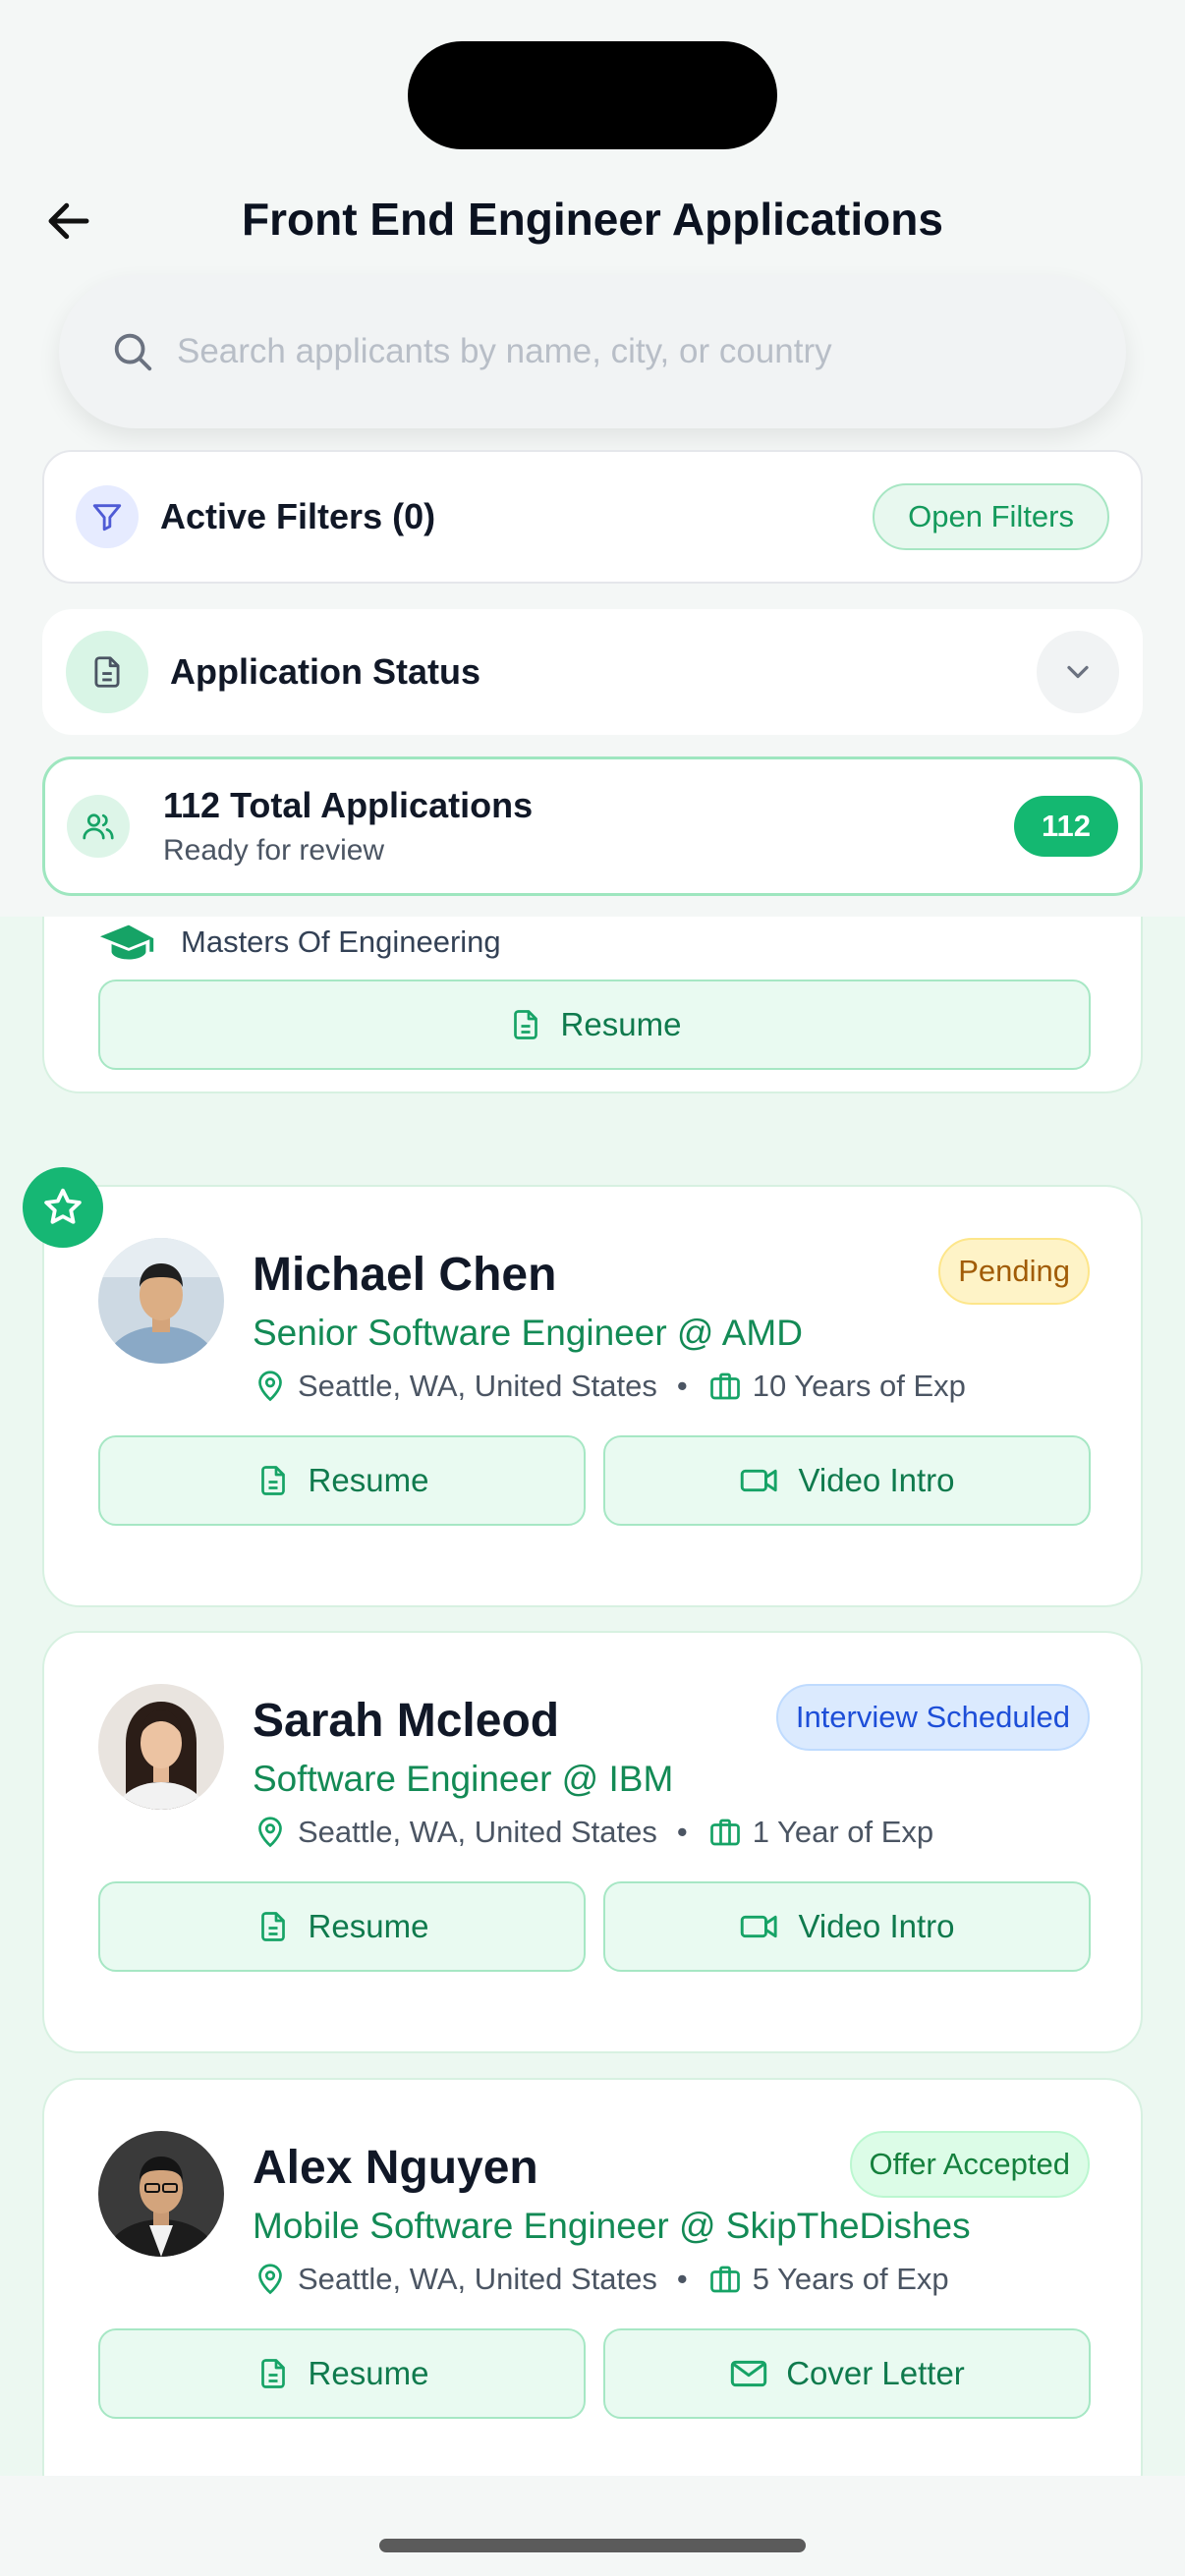 The width and height of the screenshot is (1185, 2576). I want to click on education-text: Masters Of Engineering, so click(341, 941).